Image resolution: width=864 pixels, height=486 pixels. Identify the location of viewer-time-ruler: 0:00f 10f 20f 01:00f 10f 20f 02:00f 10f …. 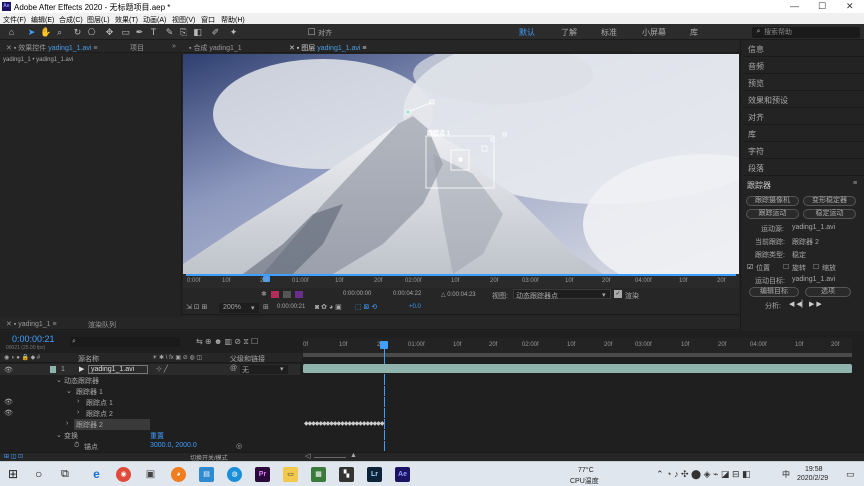
(461, 281).